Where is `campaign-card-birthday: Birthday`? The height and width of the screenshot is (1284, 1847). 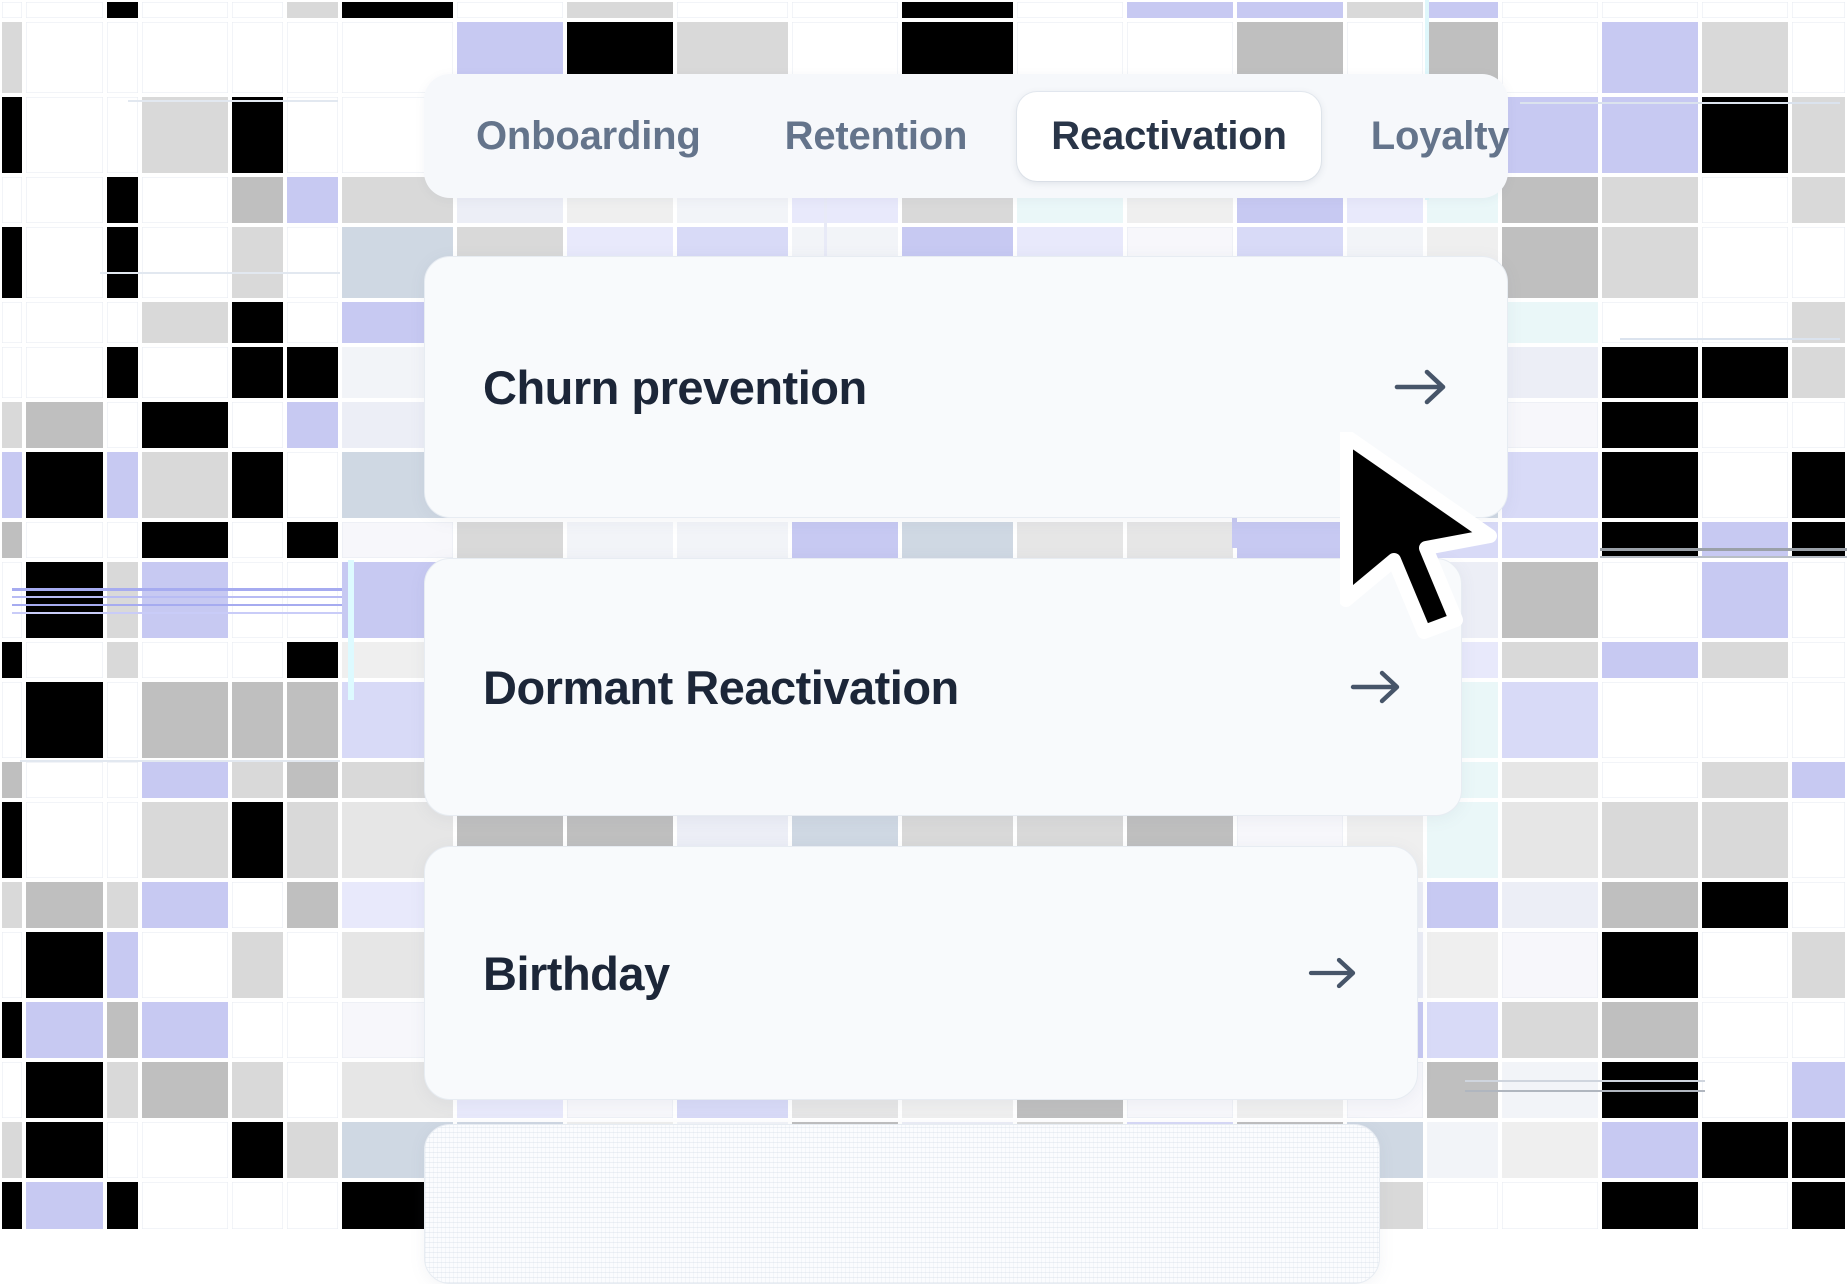
campaign-card-birthday: Birthday is located at coordinates (921, 973).